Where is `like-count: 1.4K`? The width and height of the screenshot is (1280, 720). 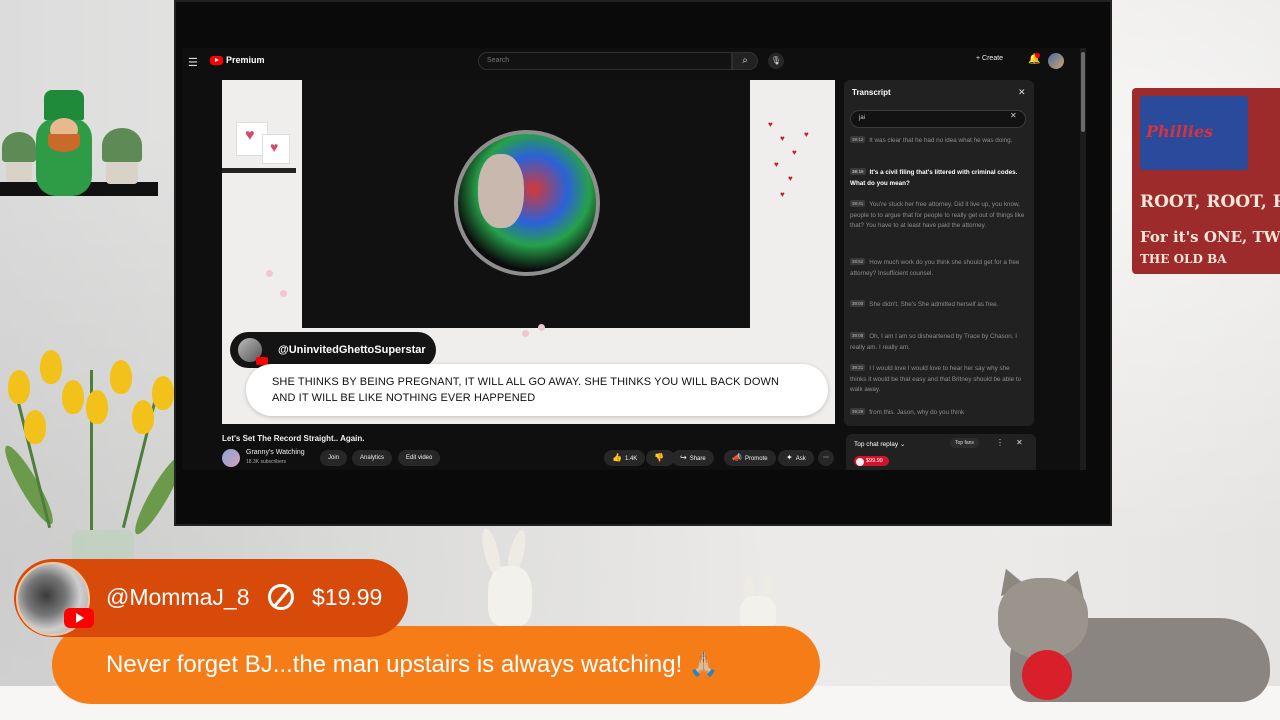 like-count: 1.4K is located at coordinates (631, 459).